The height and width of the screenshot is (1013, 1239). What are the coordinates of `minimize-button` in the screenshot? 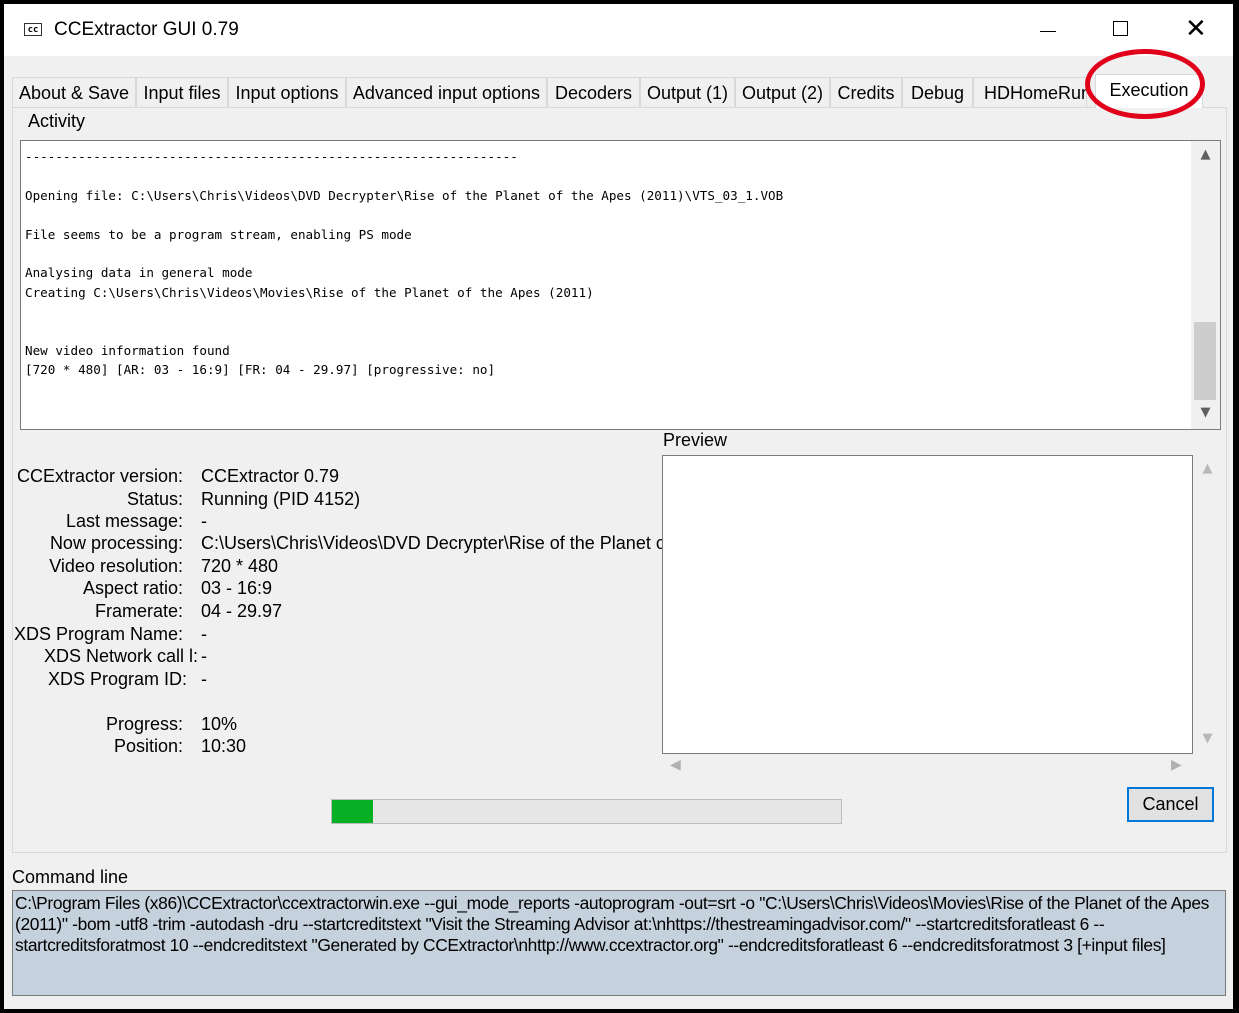 It's located at (1047, 30).